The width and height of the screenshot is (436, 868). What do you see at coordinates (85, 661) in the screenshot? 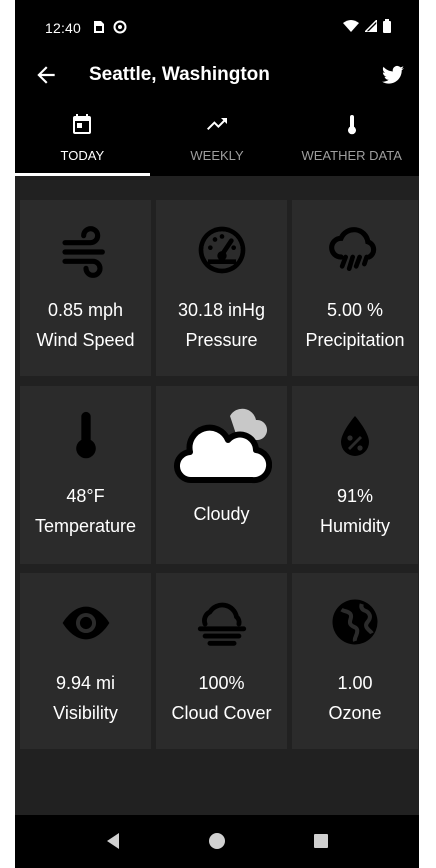
I see `card-visibility: 9.94 mi Visibility` at bounding box center [85, 661].